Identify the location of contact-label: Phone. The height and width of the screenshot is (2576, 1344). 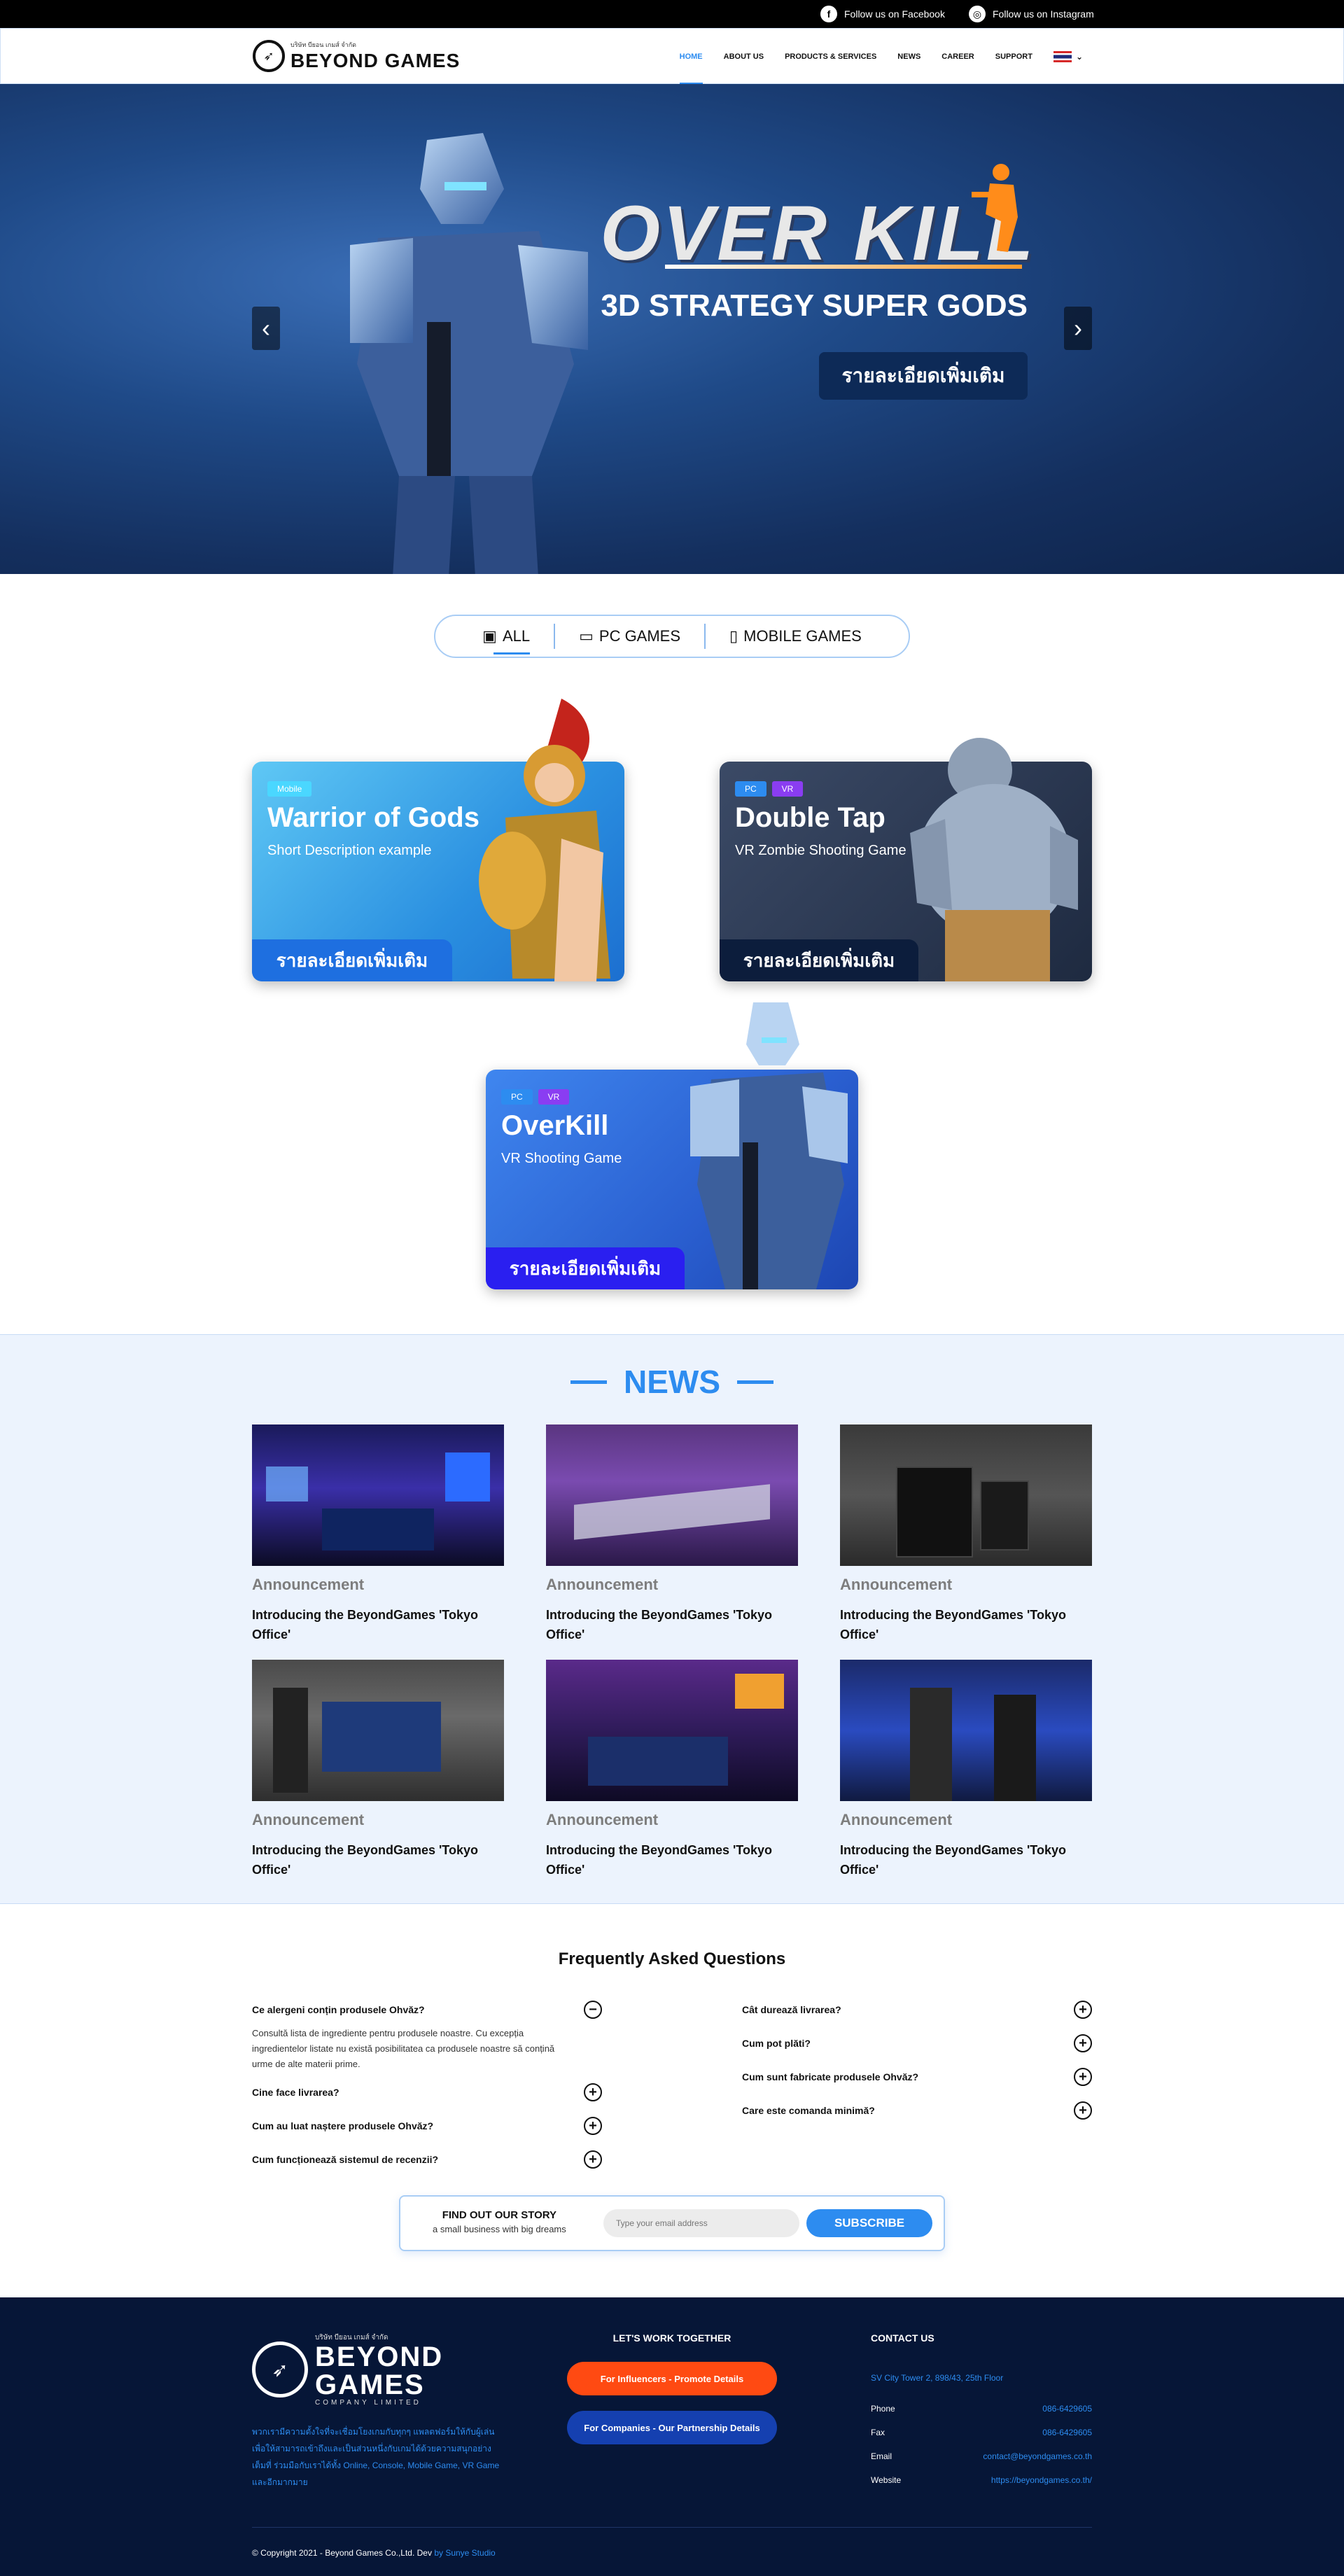
(883, 2409).